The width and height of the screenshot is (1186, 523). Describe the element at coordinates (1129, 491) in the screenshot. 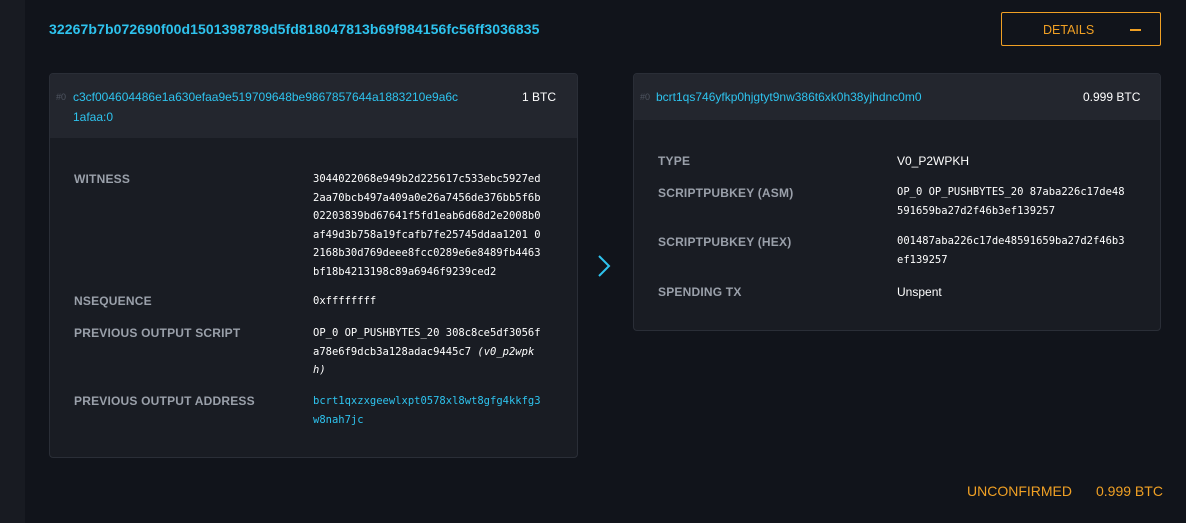

I see `total-amount: 0.999 BTC` at that location.